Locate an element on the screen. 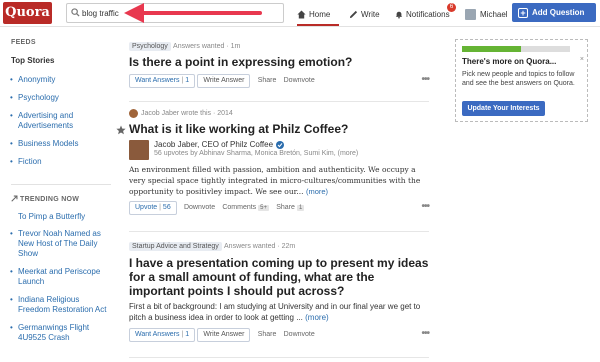  share-count: 1 is located at coordinates (300, 208).